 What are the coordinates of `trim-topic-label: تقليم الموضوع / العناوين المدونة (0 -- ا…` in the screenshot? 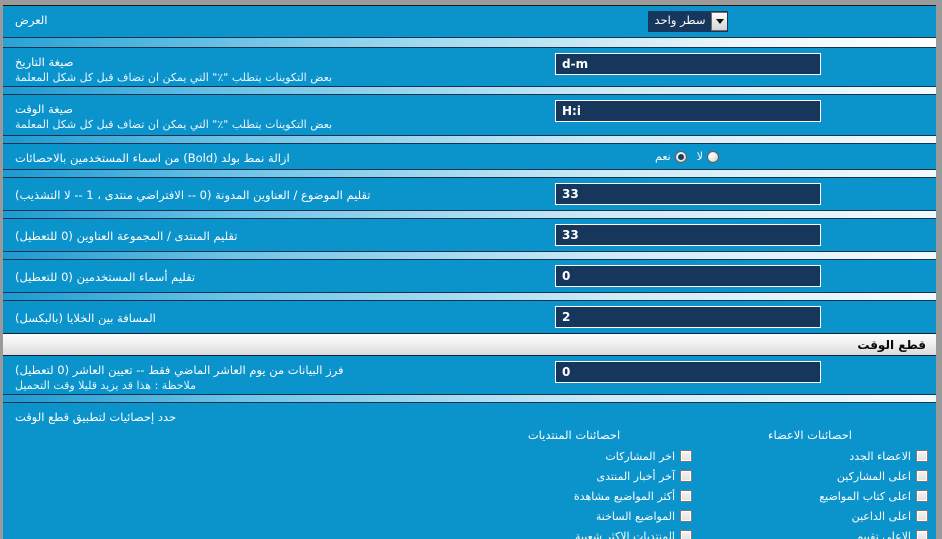 It's located at (193, 195).